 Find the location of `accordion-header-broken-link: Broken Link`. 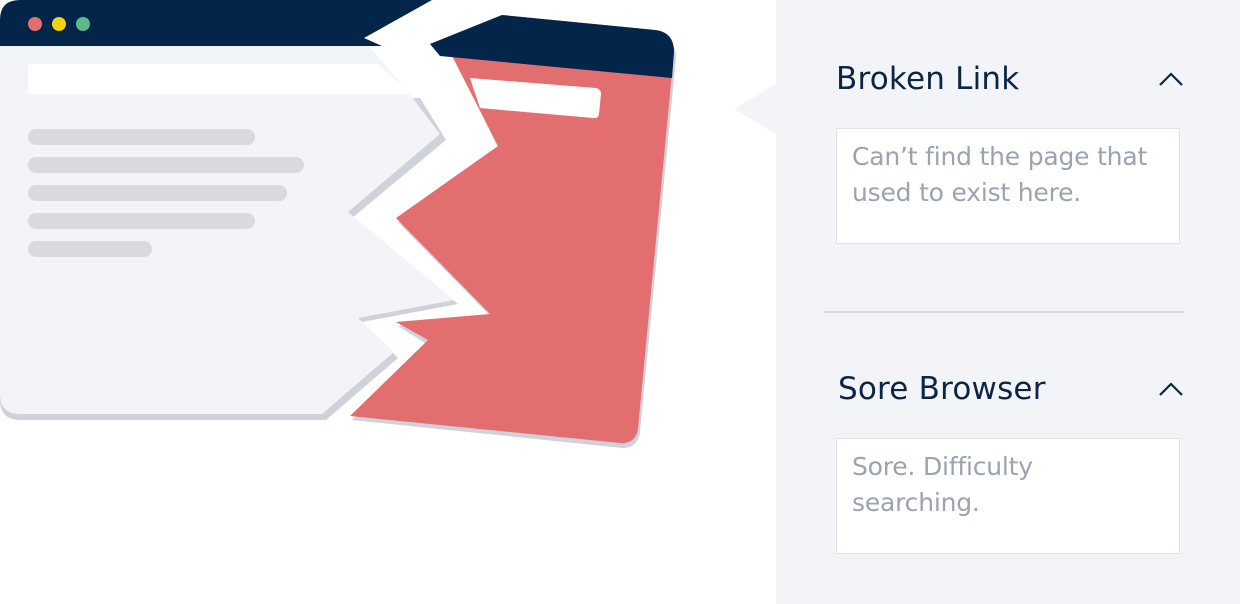

accordion-header-broken-link: Broken Link is located at coordinates (1011, 79).